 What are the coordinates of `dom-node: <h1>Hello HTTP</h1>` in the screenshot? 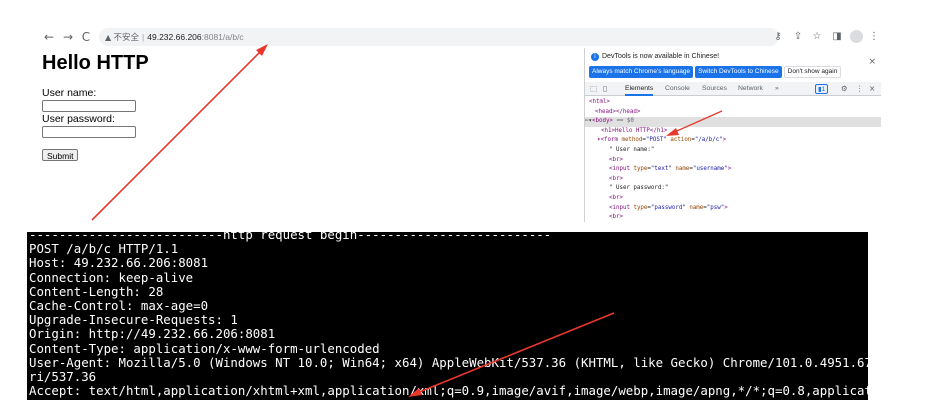 It's located at (733, 132).